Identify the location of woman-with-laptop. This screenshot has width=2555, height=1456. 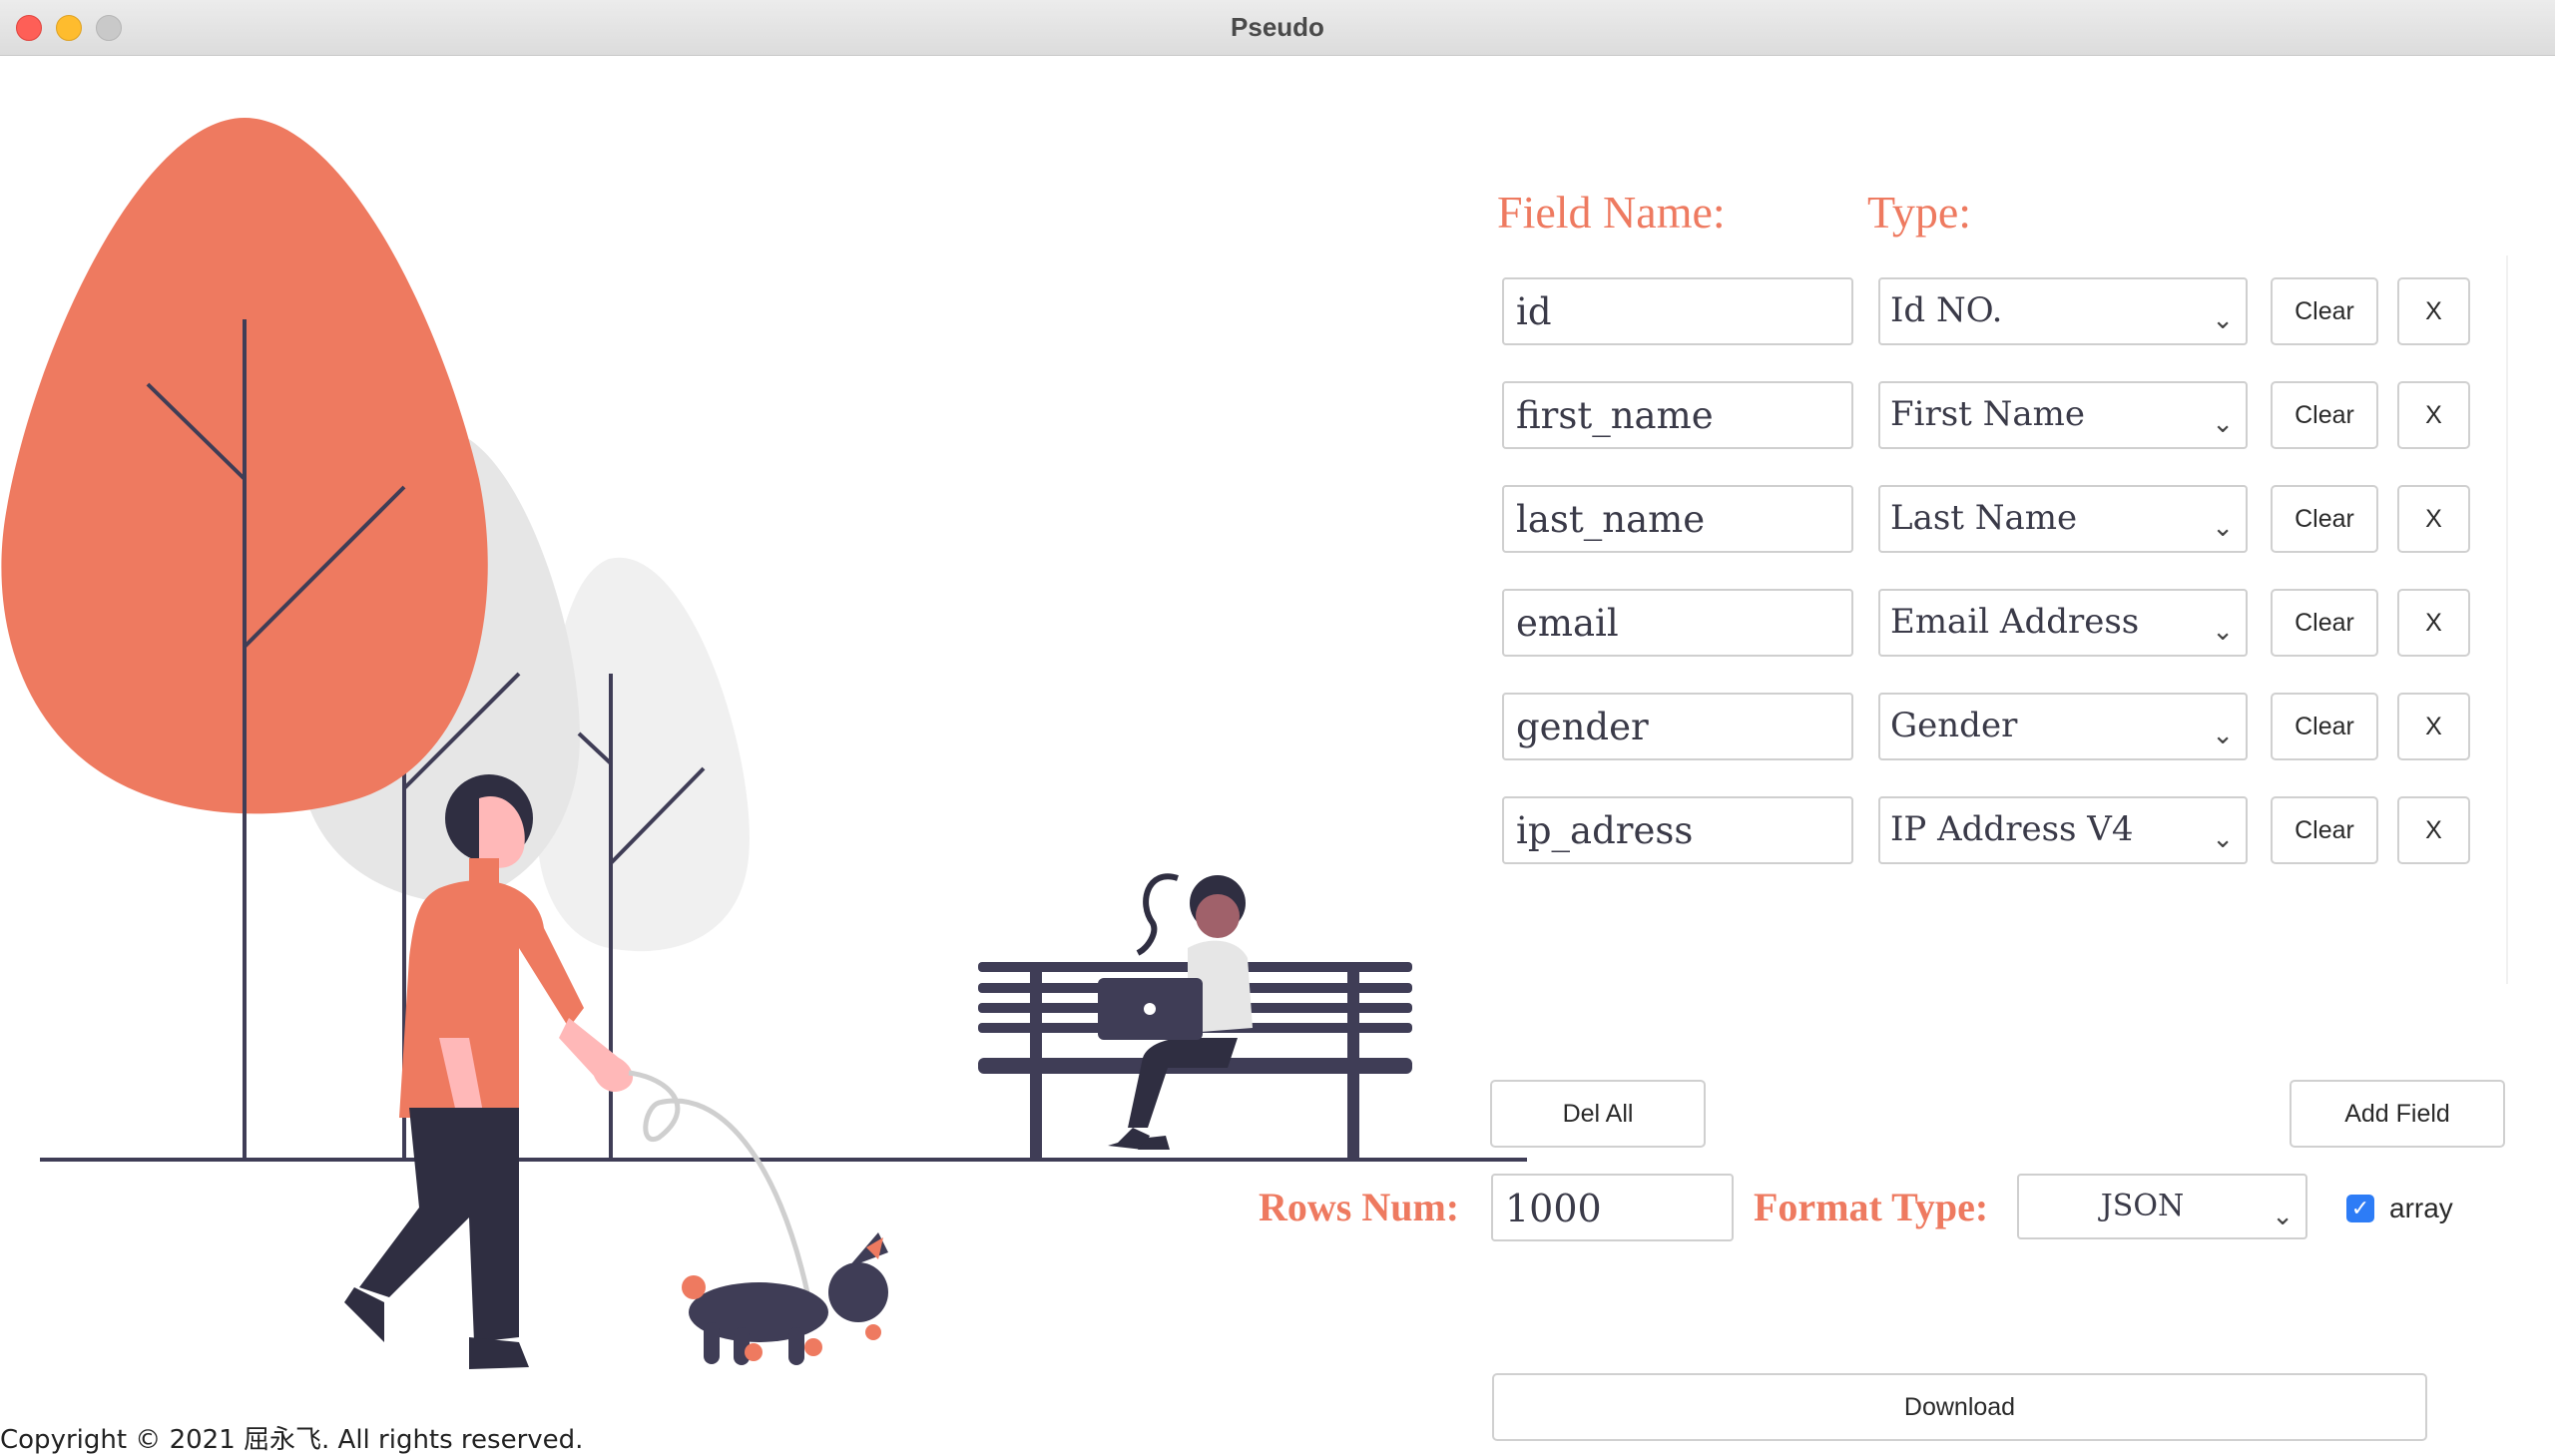
(1175, 1011).